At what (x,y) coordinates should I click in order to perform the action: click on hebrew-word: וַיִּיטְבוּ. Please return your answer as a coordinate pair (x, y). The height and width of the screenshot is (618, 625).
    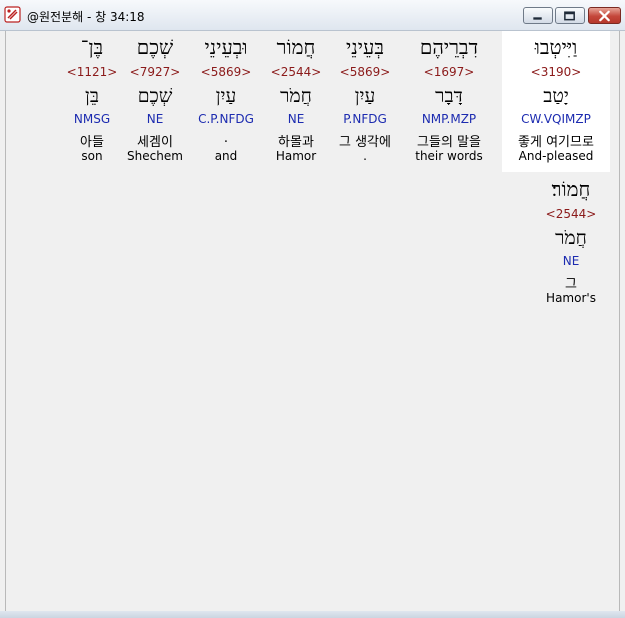
    Looking at the image, I should click on (556, 47).